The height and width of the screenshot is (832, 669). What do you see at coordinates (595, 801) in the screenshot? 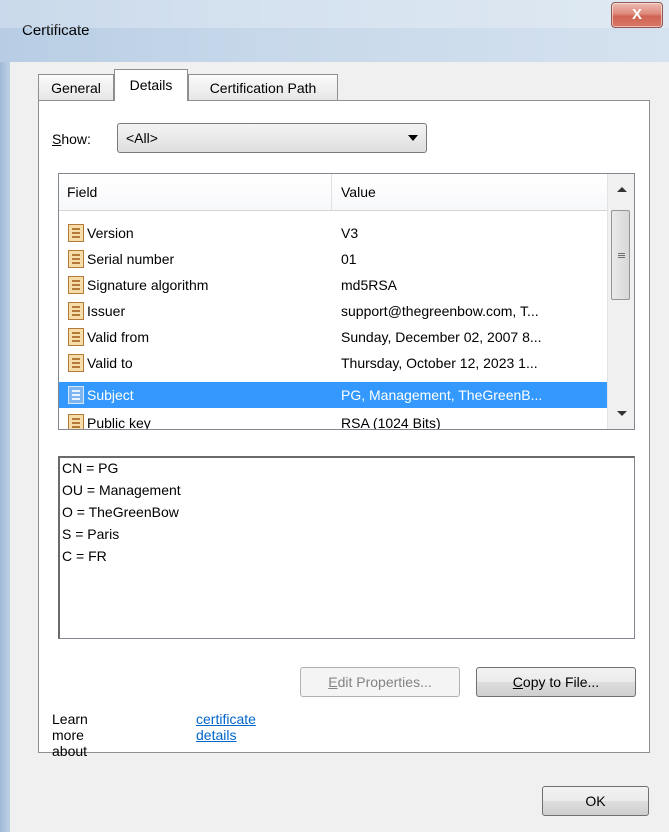
I see `ok-button: OK` at bounding box center [595, 801].